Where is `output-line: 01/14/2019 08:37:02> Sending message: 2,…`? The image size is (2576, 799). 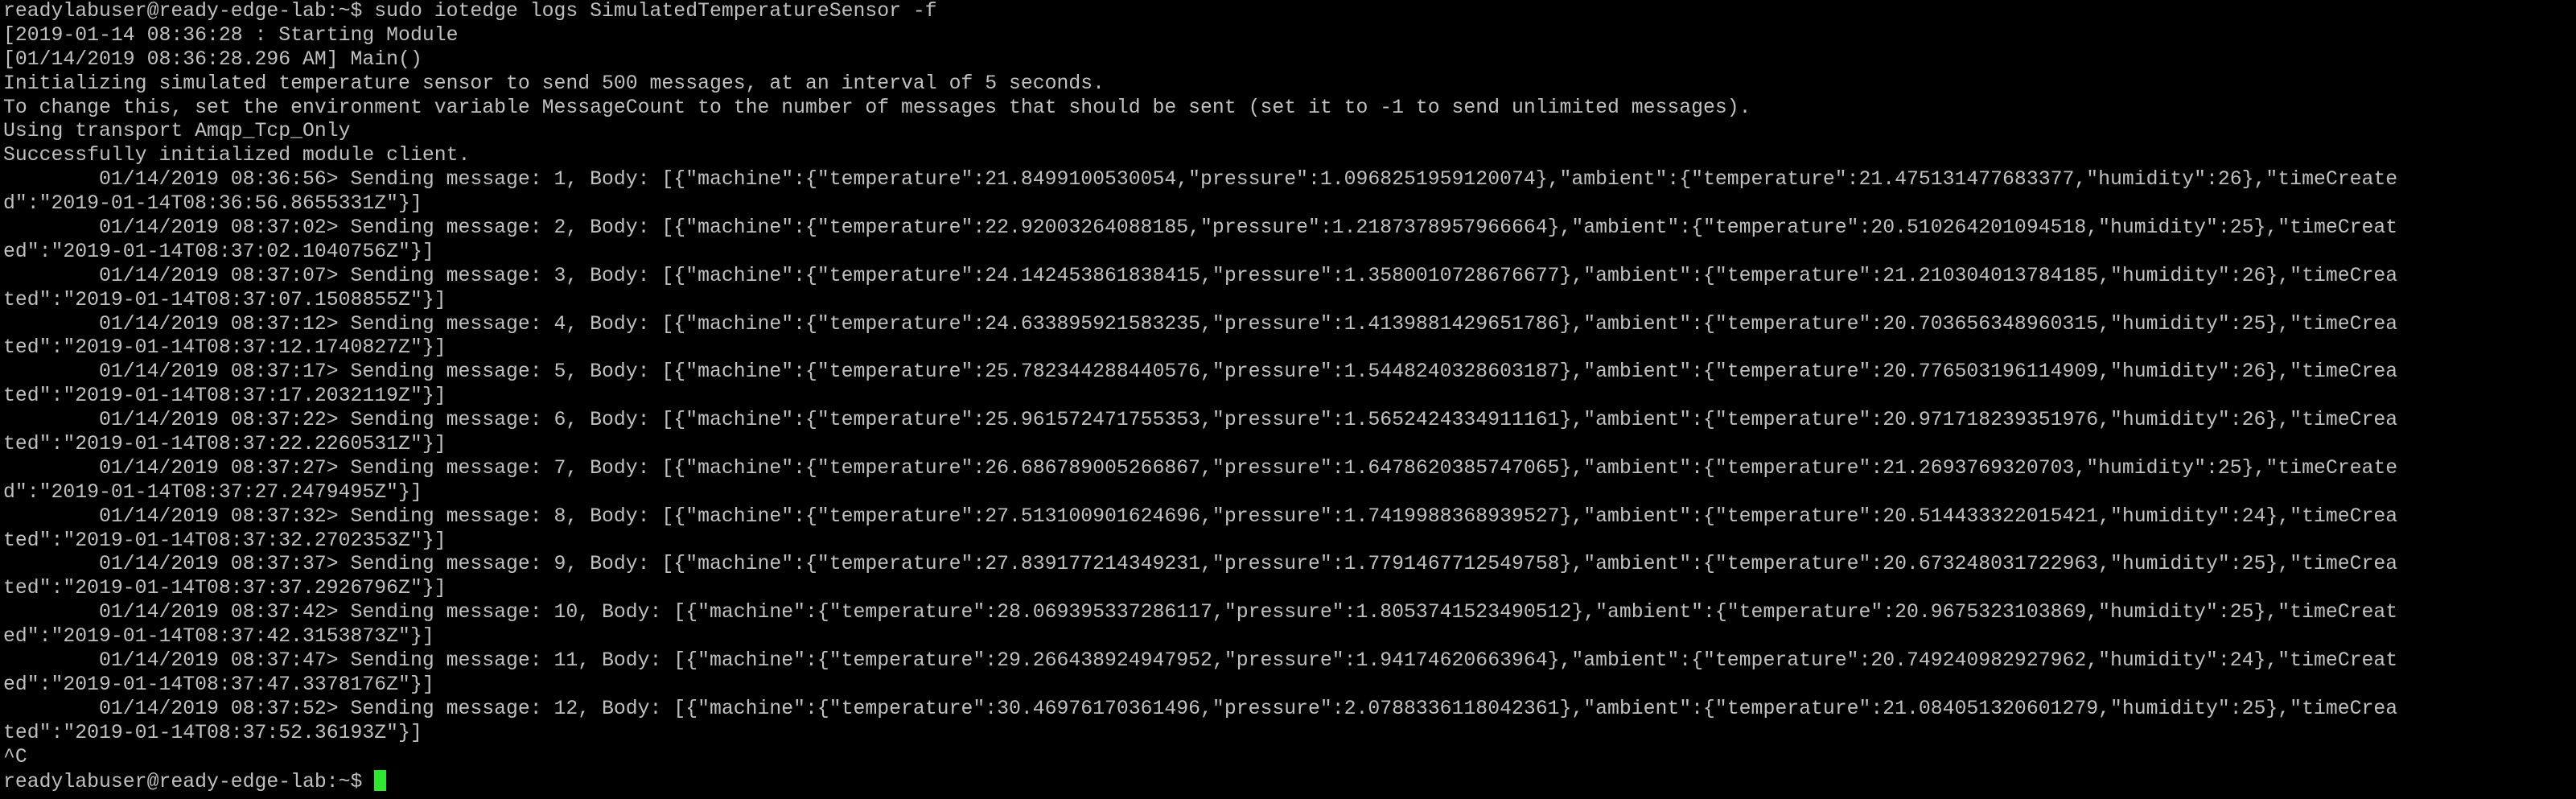
output-line: 01/14/2019 08:37:02> Sending message: 2,… is located at coordinates (1200, 228).